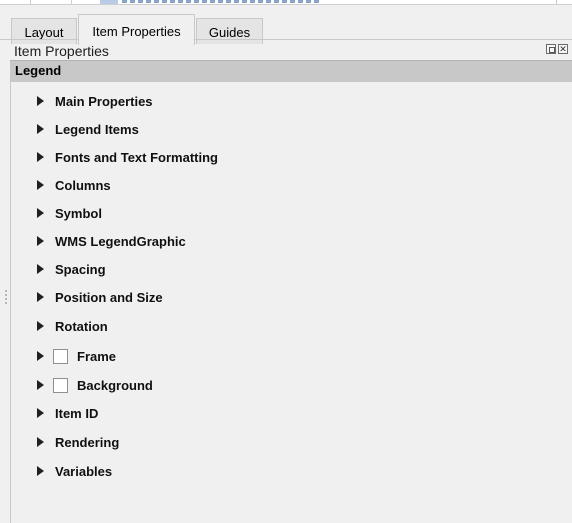  I want to click on section-title: Legend, so click(38, 70).